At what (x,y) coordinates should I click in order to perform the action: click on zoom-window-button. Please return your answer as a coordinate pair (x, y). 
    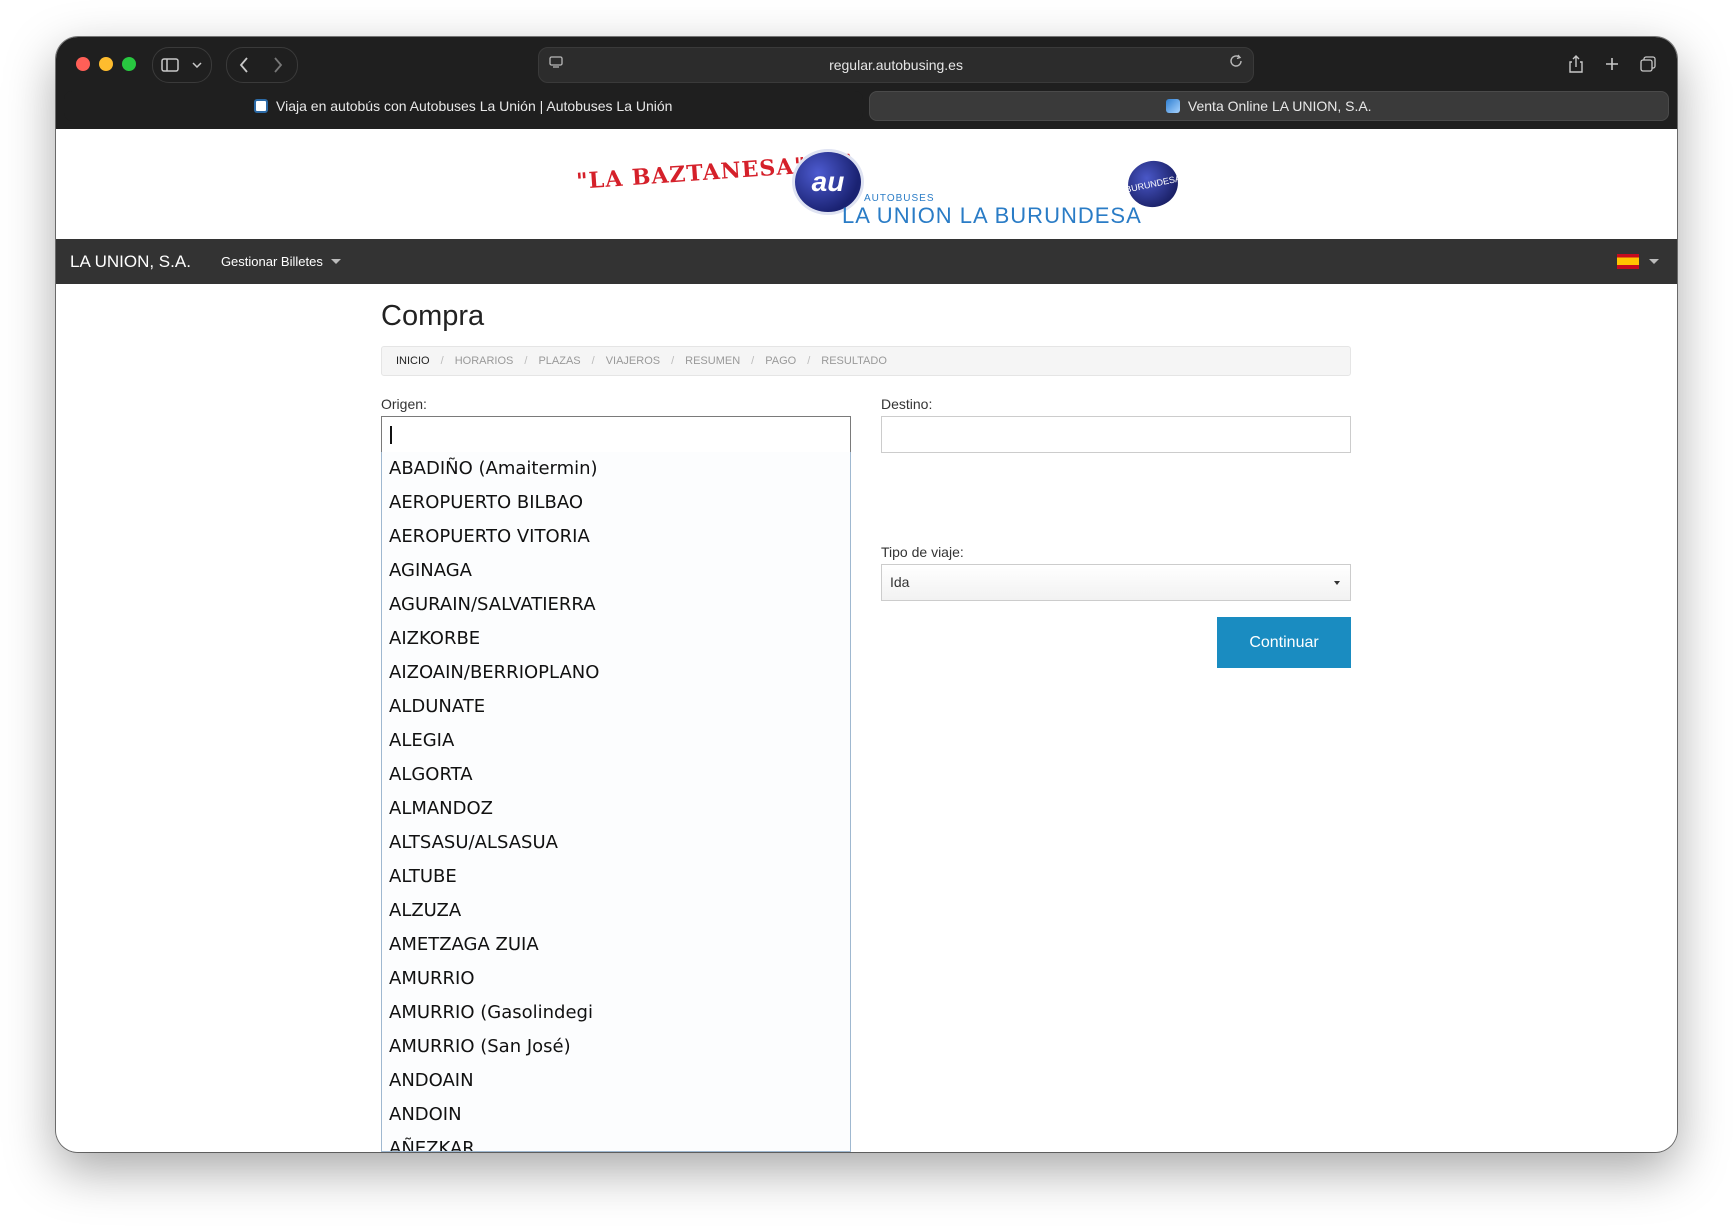
    Looking at the image, I should click on (129, 64).